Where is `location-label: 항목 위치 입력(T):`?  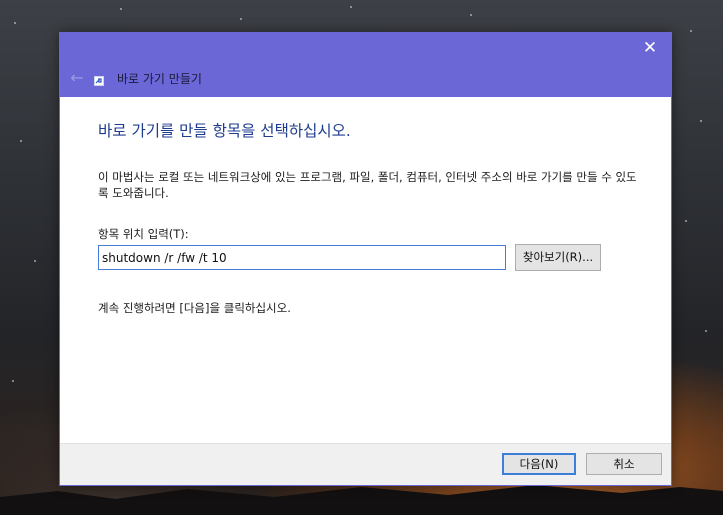
location-label: 항목 위치 입력(T): is located at coordinates (143, 234).